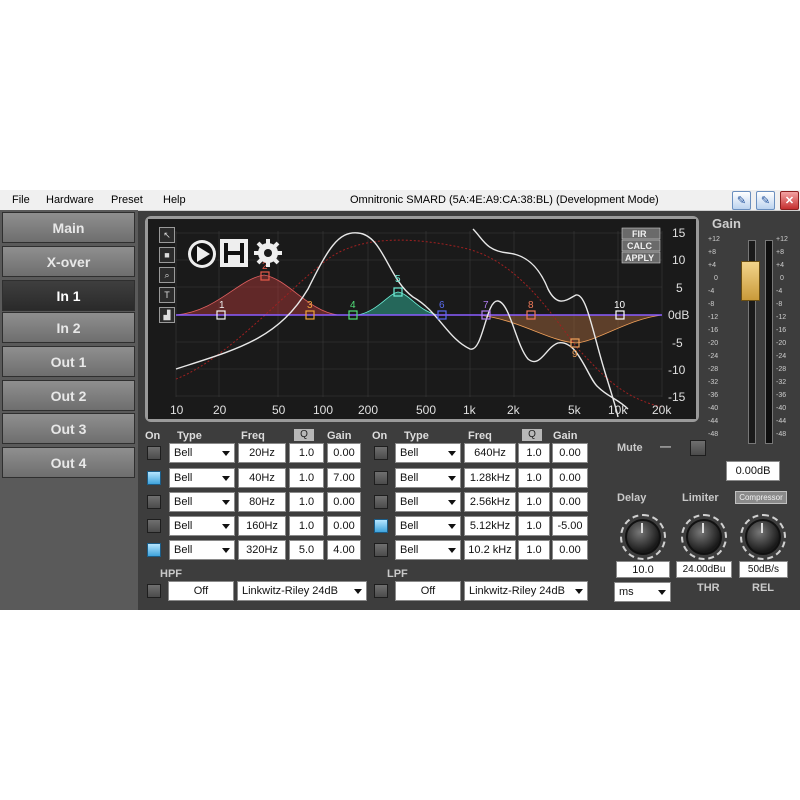 This screenshot has height=800, width=800. What do you see at coordinates (490, 478) in the screenshot?
I see `band-7-freq-field: 1.28kHz` at bounding box center [490, 478].